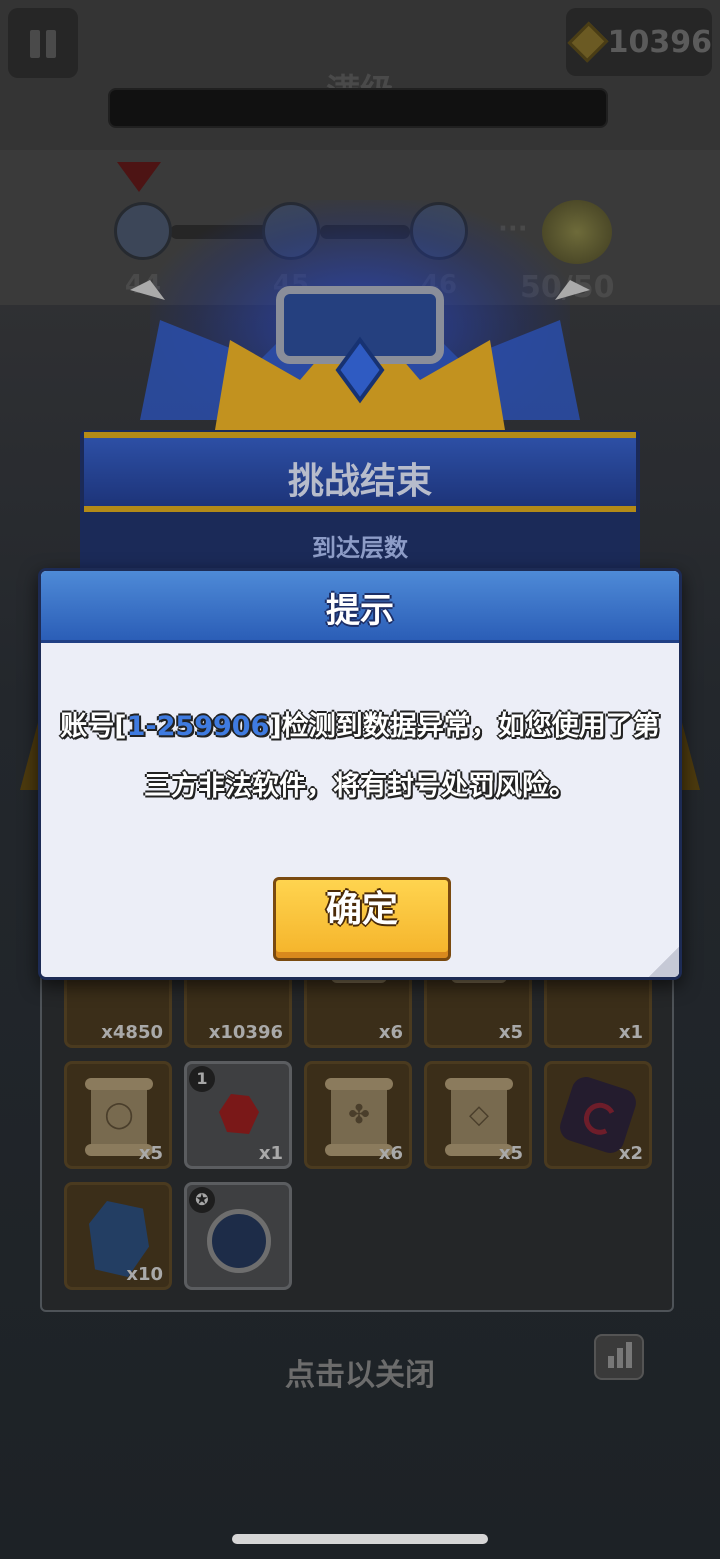 Image resolution: width=720 pixels, height=1559 pixels. Describe the element at coordinates (239, 1241) in the screenshot. I see `medal-icon` at that location.